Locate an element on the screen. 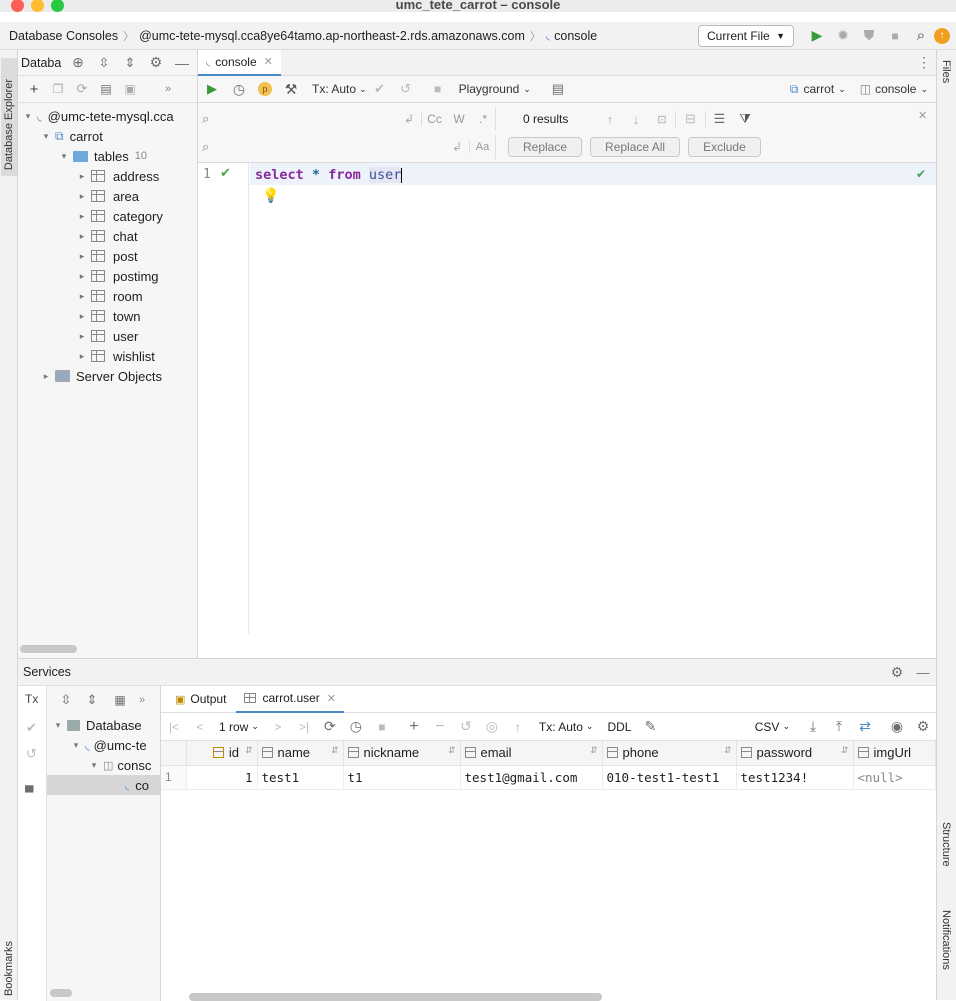  tab-console: ◟ console ✕ is located at coordinates (239, 62).